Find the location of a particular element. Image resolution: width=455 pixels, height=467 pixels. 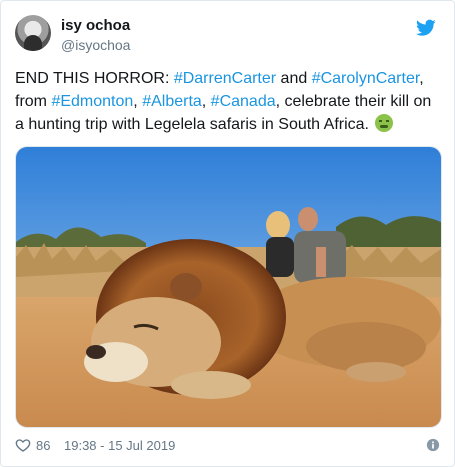

author-display-name: isy ochoa is located at coordinates (95, 25).